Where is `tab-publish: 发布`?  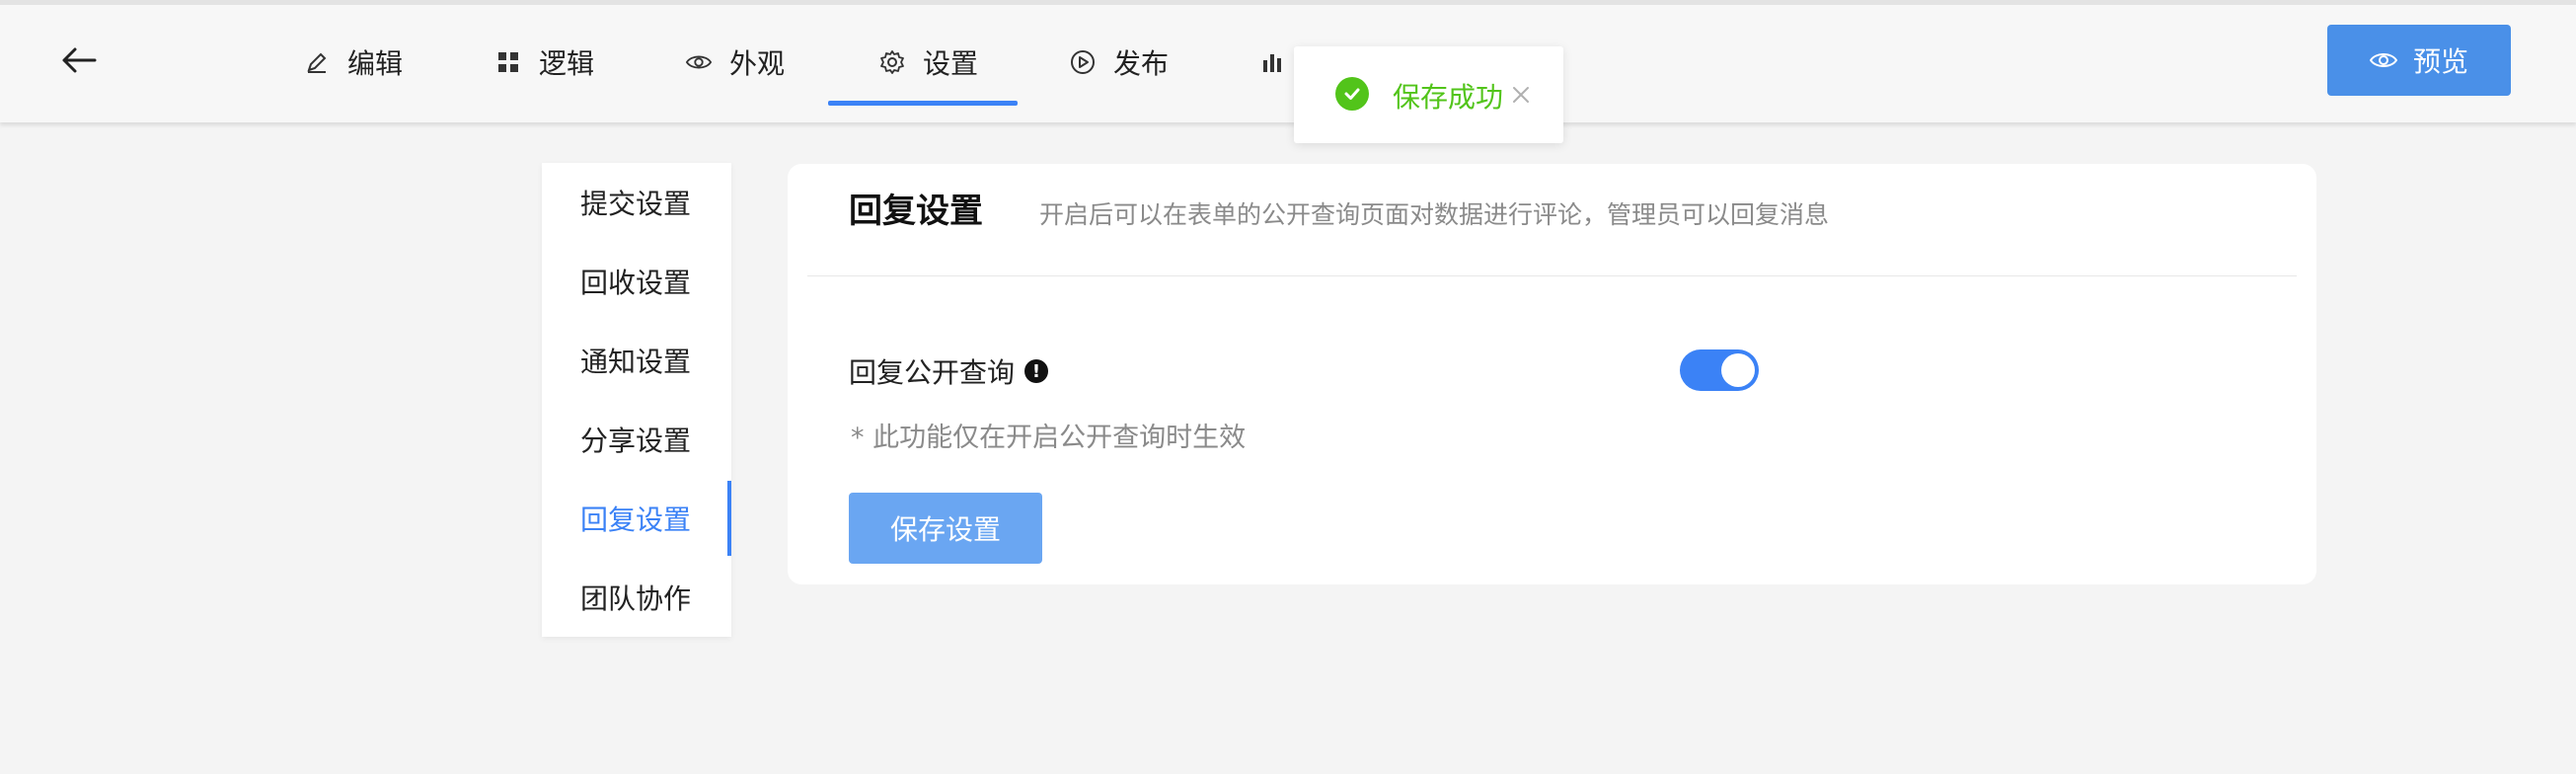 tab-publish: 发布 is located at coordinates (1119, 62).